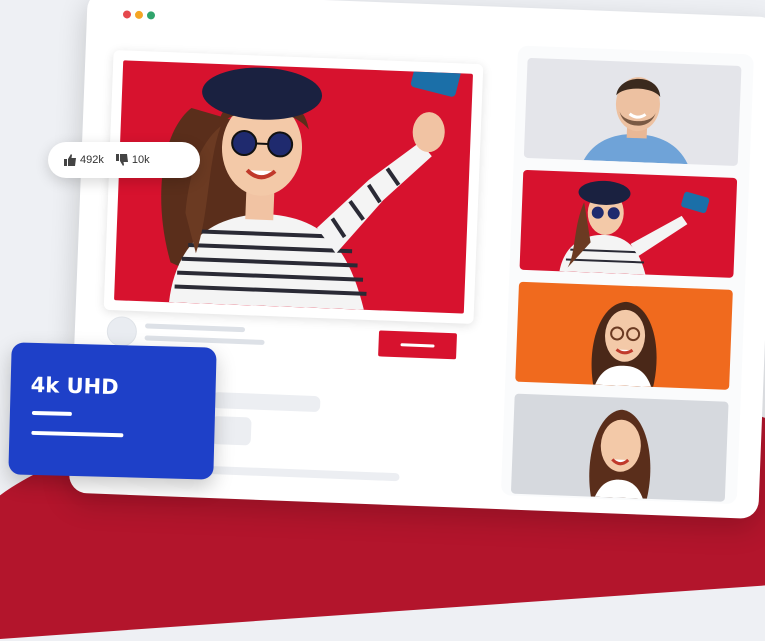 The image size is (765, 641). Describe the element at coordinates (112, 410) in the screenshot. I see `quality-badge-card: 4k UHD` at that location.